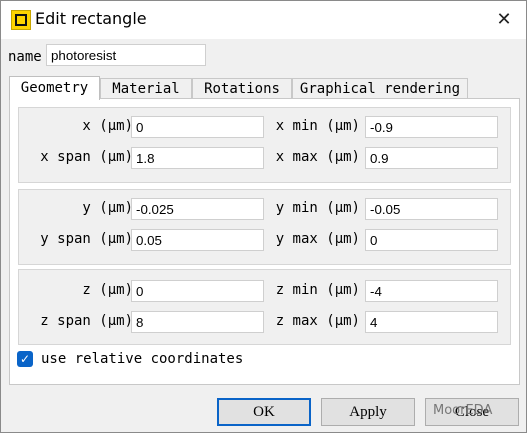 The image size is (527, 433). I want to click on z-max-input, so click(431, 322).